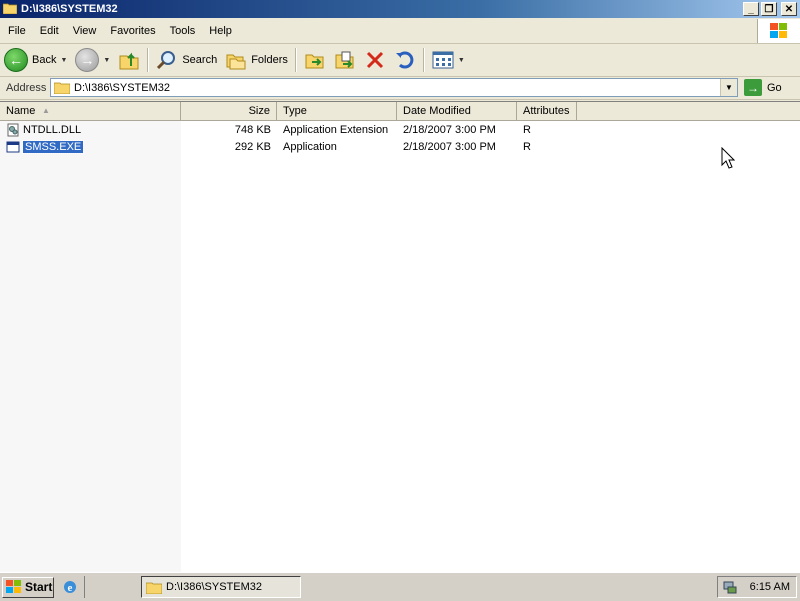 This screenshot has width=800, height=601. I want to click on back-arrow-icon: ←, so click(16, 60).